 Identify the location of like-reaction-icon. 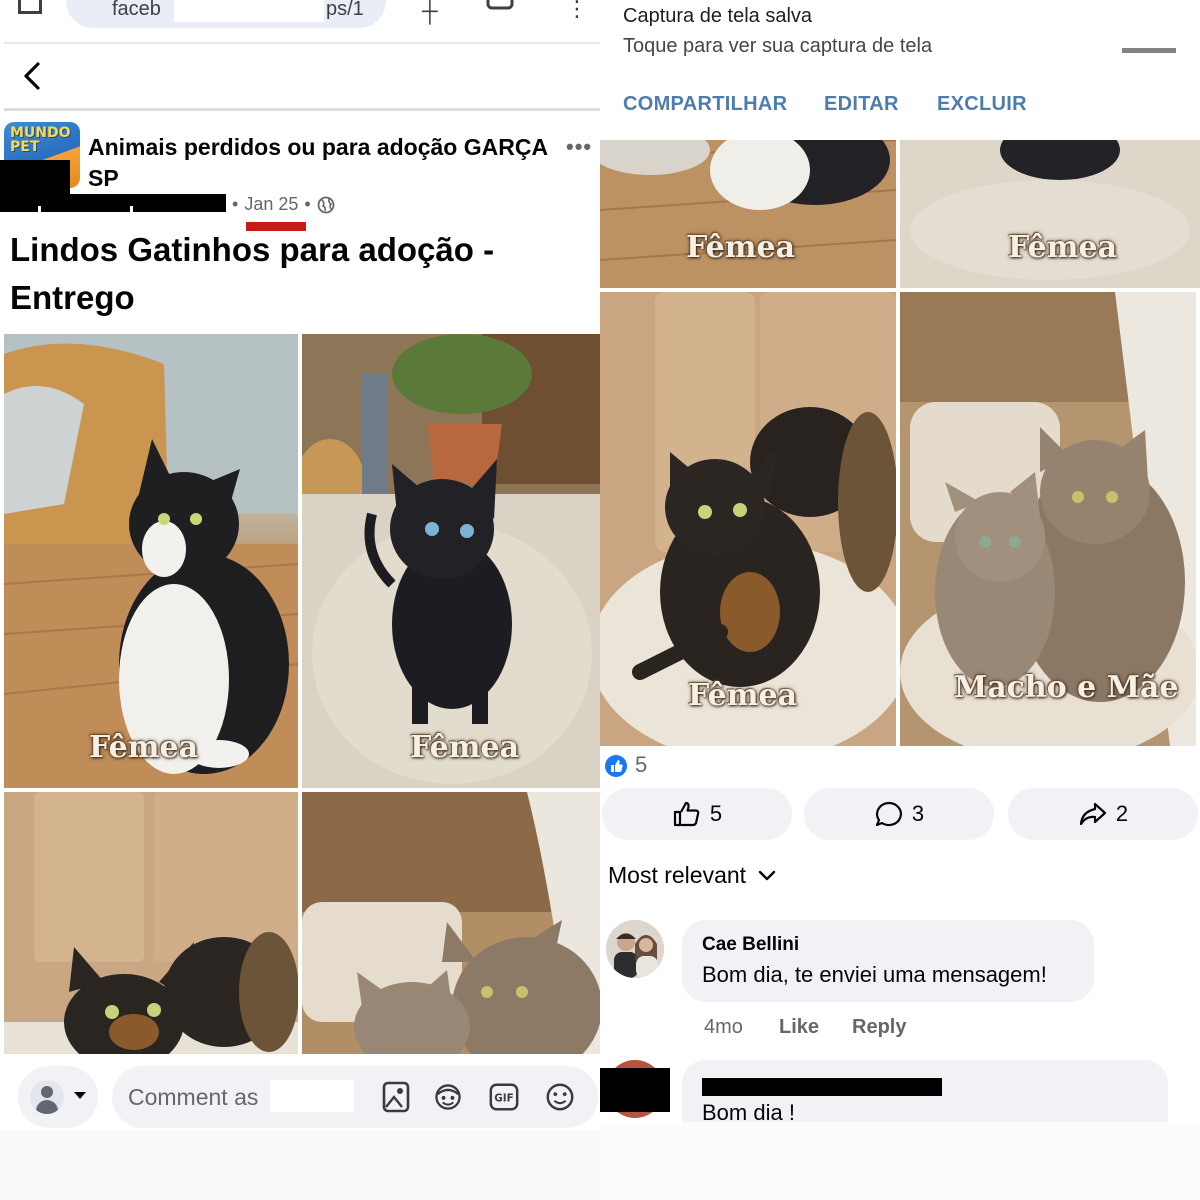
(616, 766).